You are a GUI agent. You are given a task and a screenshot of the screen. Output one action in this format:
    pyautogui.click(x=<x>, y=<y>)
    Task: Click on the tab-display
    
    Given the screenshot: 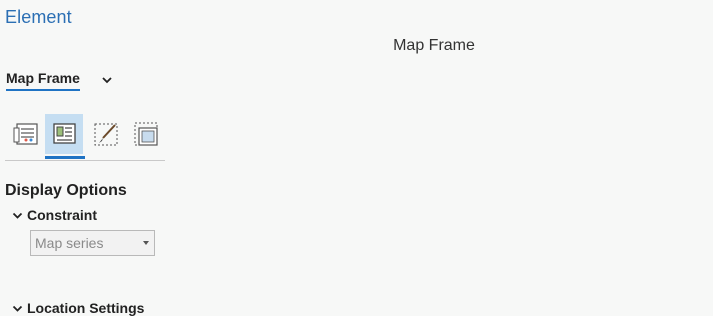 What is the action you would take?
    pyautogui.click(x=64, y=134)
    